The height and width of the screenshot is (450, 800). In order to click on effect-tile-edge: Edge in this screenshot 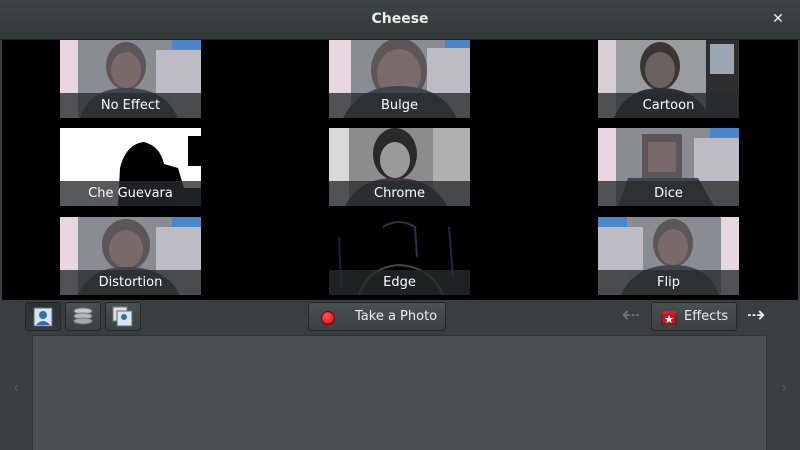, I will do `click(399, 256)`.